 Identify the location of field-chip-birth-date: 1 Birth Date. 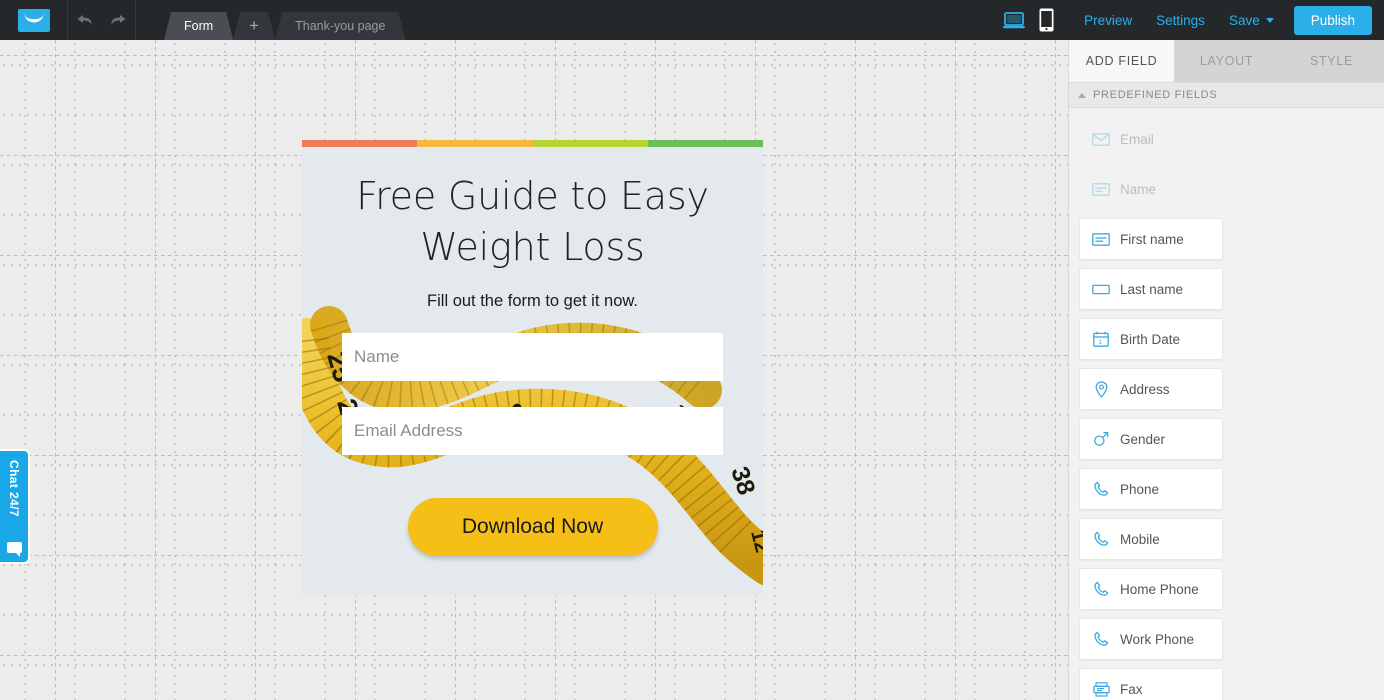
(1151, 339).